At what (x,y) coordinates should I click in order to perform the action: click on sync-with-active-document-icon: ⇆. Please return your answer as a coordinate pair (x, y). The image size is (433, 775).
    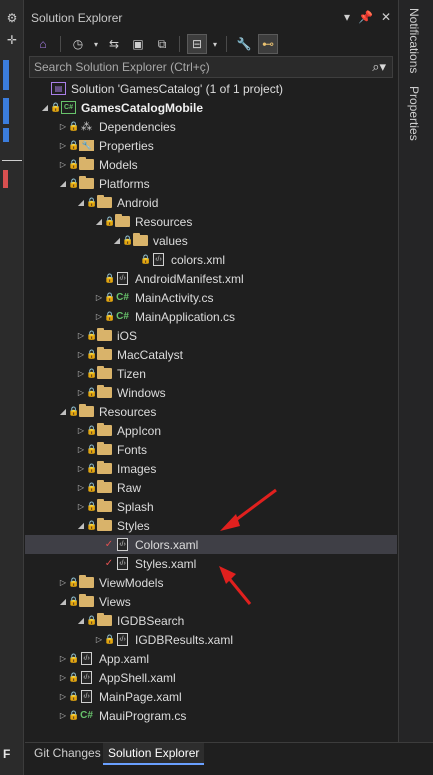
    Looking at the image, I should click on (114, 44).